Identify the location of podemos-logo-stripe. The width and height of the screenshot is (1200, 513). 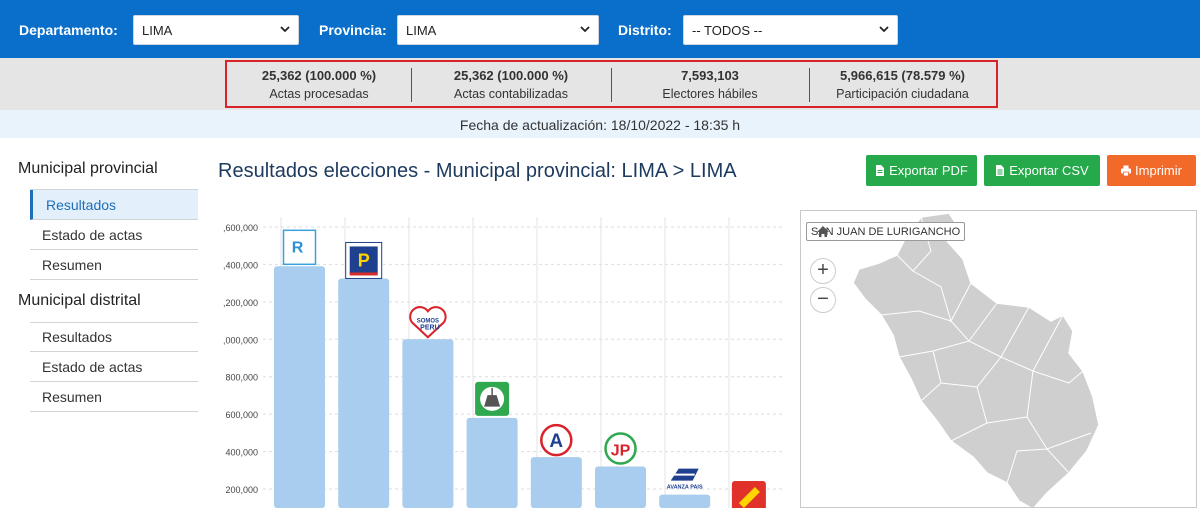
(363, 274).